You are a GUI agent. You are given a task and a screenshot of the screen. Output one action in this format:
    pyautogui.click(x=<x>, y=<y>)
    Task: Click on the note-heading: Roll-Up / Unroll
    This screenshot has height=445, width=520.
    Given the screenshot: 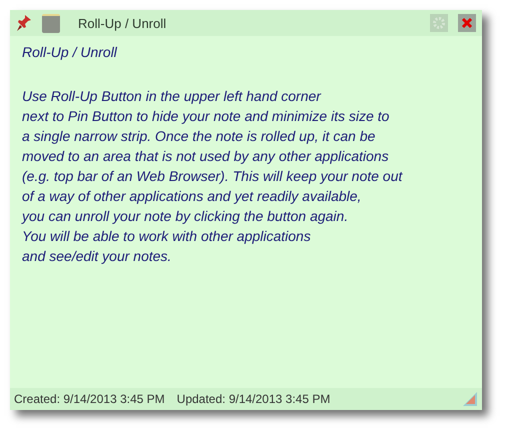 What is the action you would take?
    pyautogui.click(x=70, y=52)
    